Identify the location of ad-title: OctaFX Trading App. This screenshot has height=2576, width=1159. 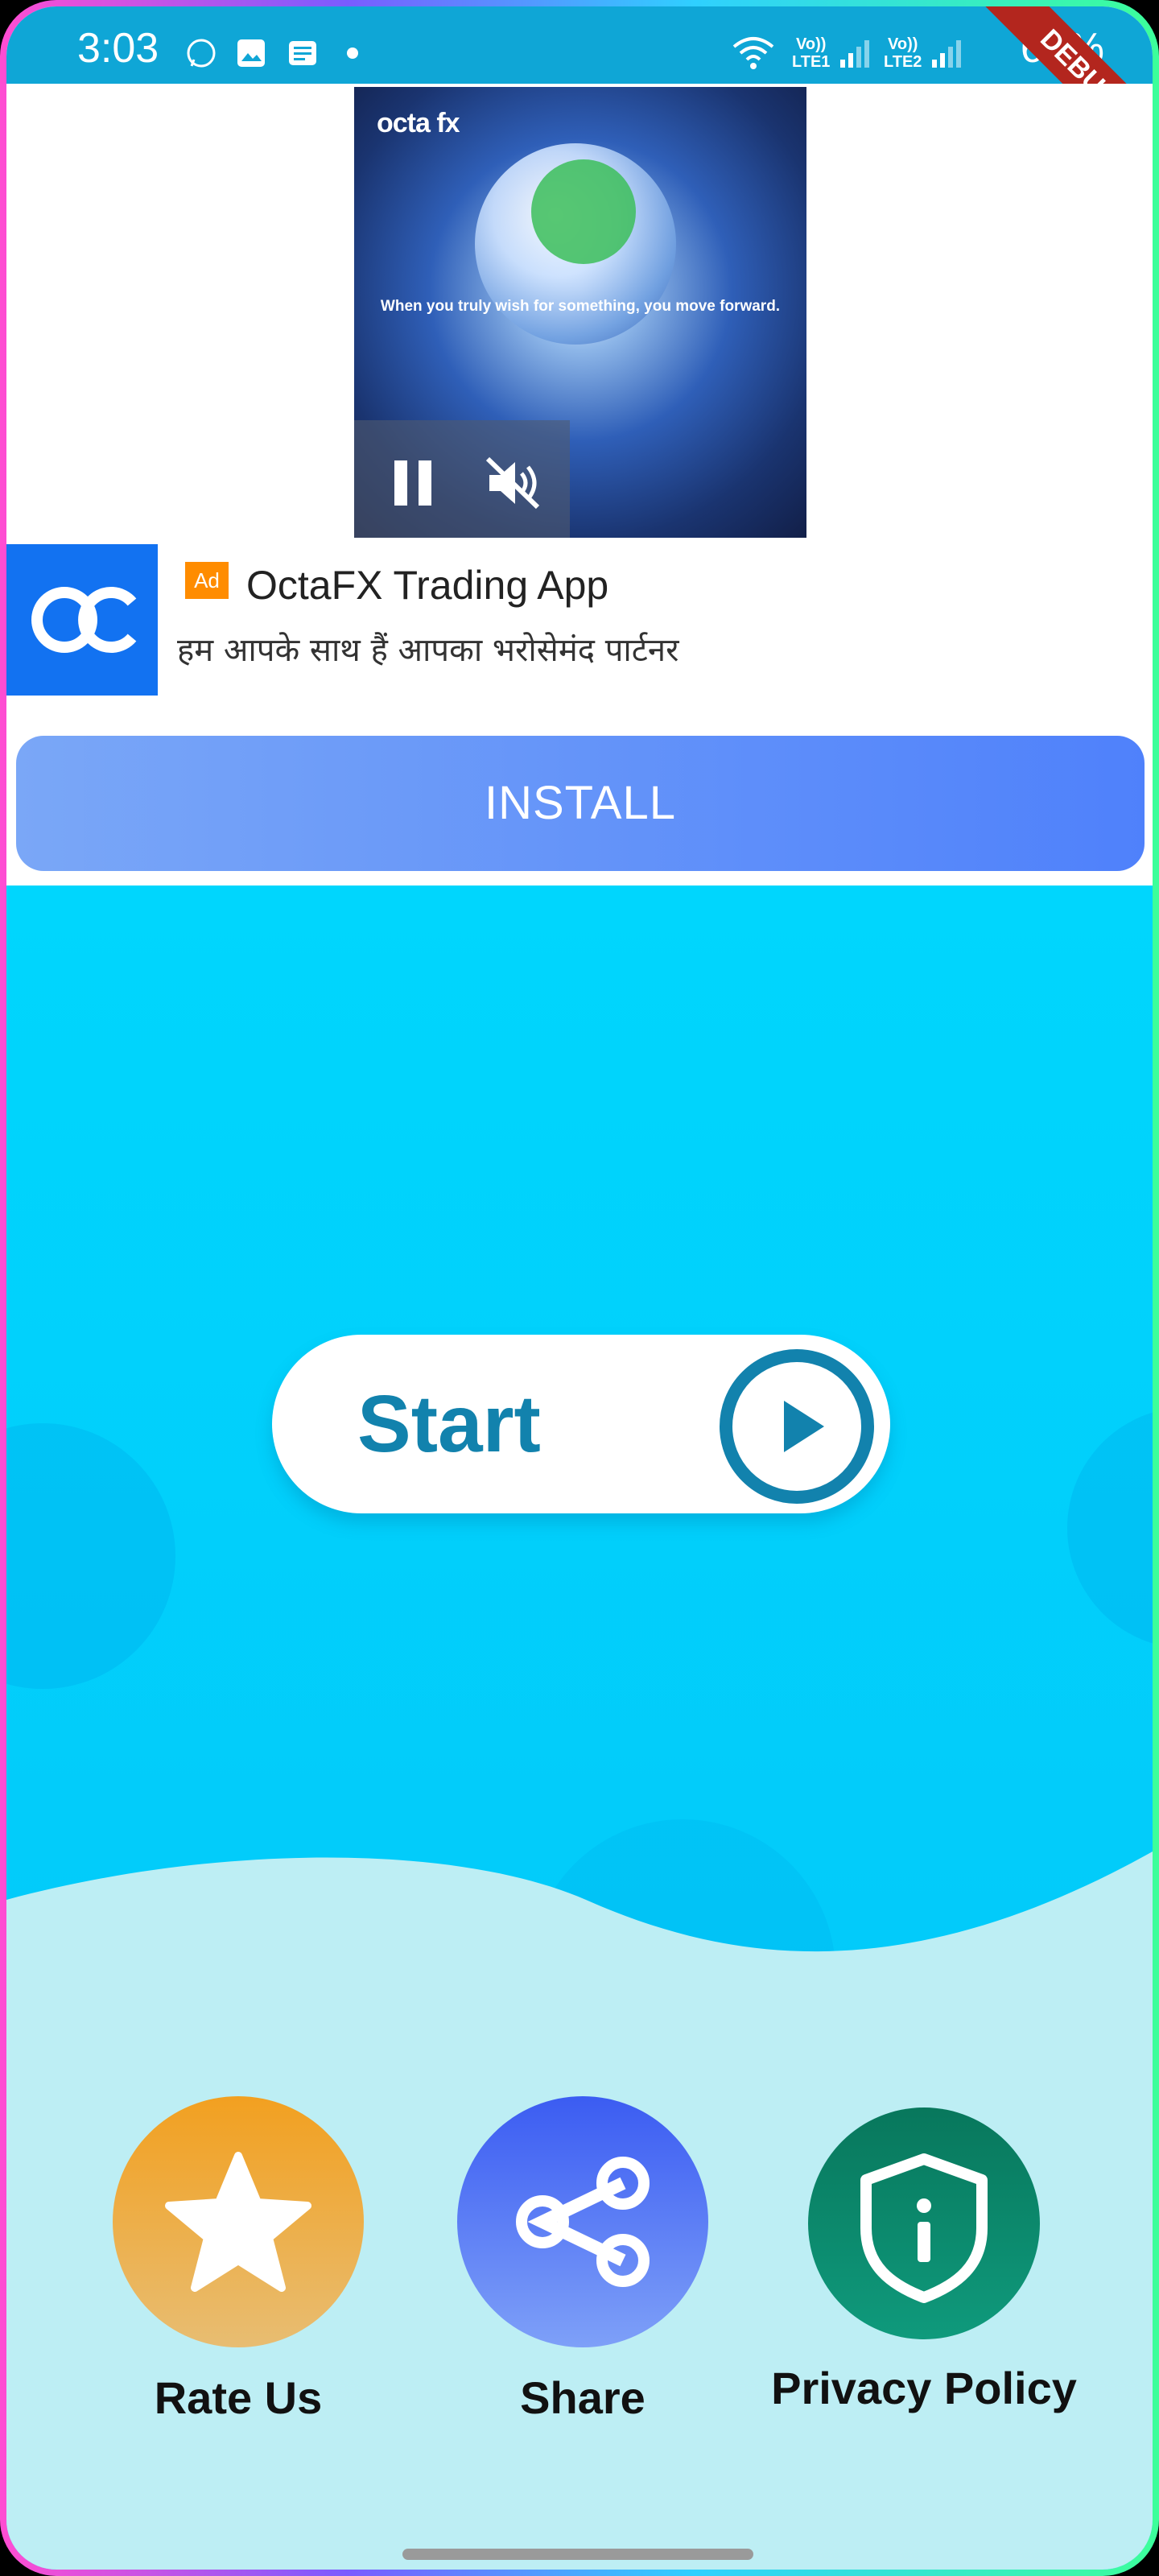
(427, 585).